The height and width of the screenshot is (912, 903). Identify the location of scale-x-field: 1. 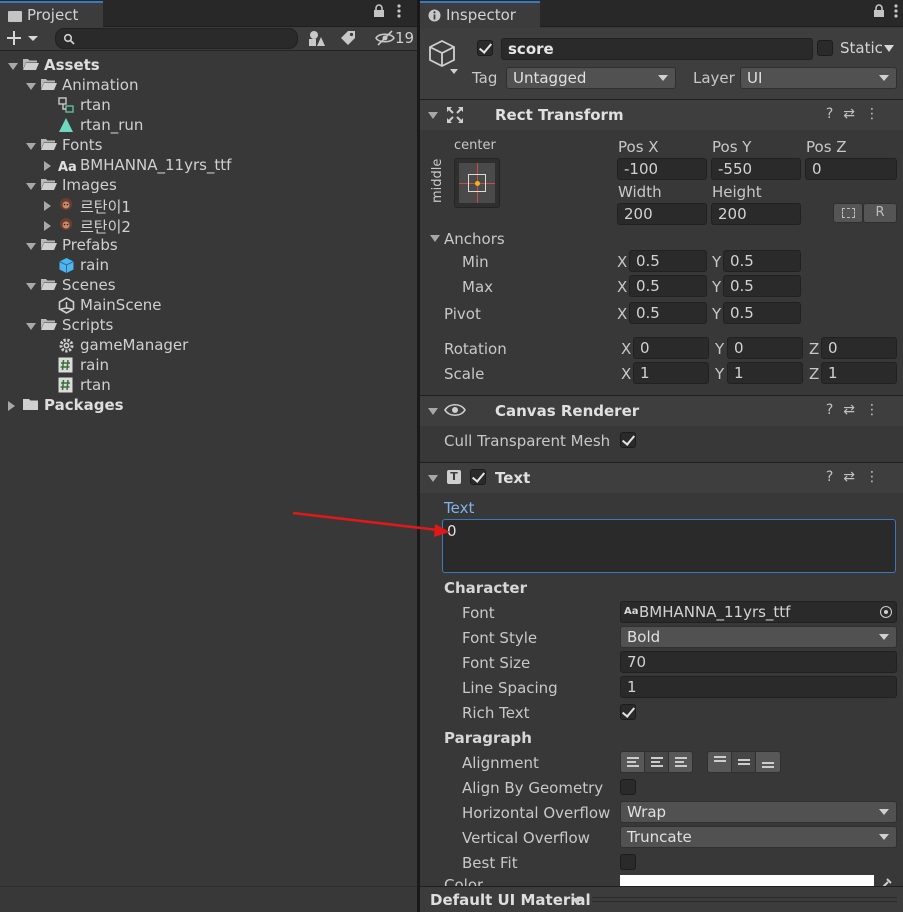
(671, 373).